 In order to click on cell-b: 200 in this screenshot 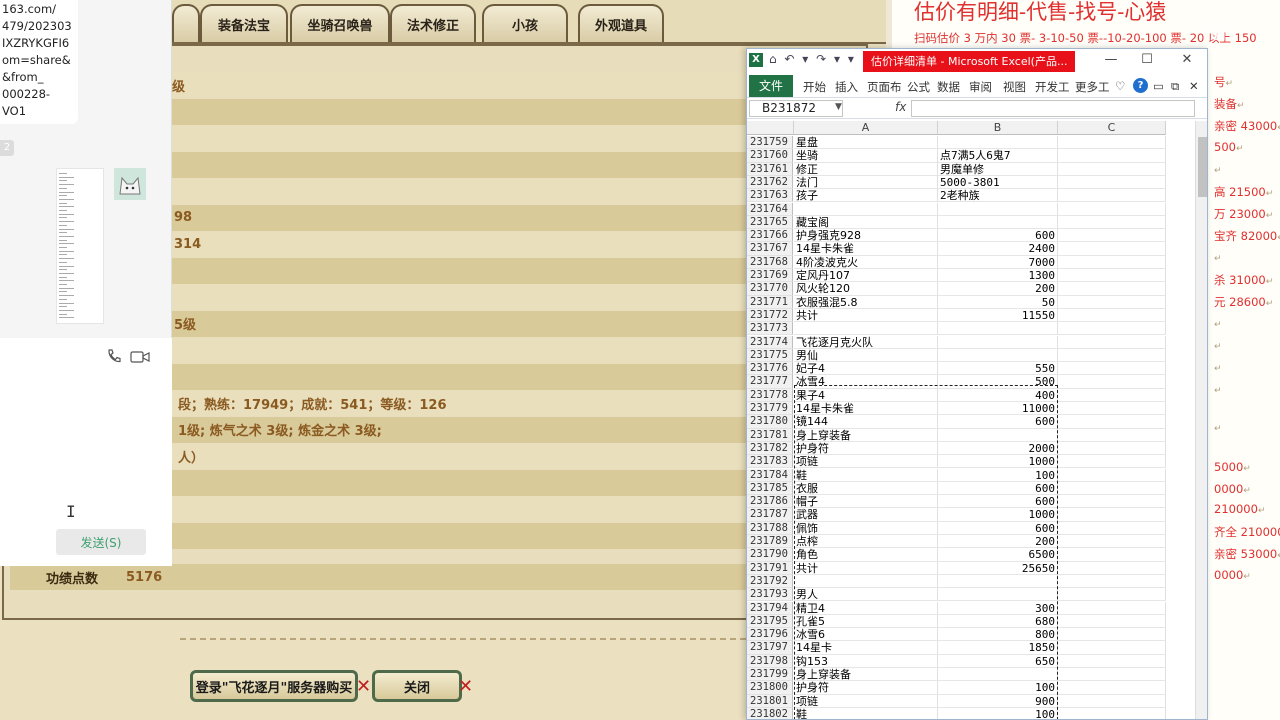, I will do `click(998, 289)`.